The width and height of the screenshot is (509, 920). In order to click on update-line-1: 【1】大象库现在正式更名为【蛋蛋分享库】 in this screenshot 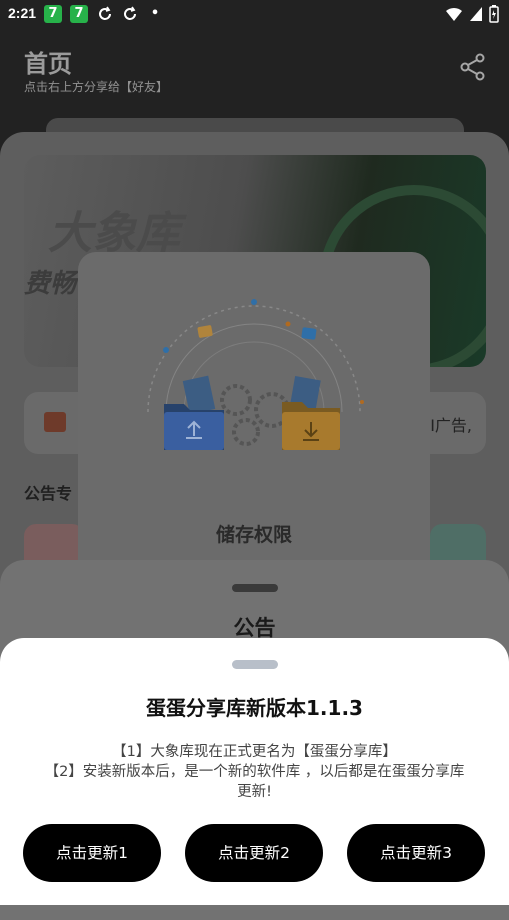, I will do `click(254, 752)`.